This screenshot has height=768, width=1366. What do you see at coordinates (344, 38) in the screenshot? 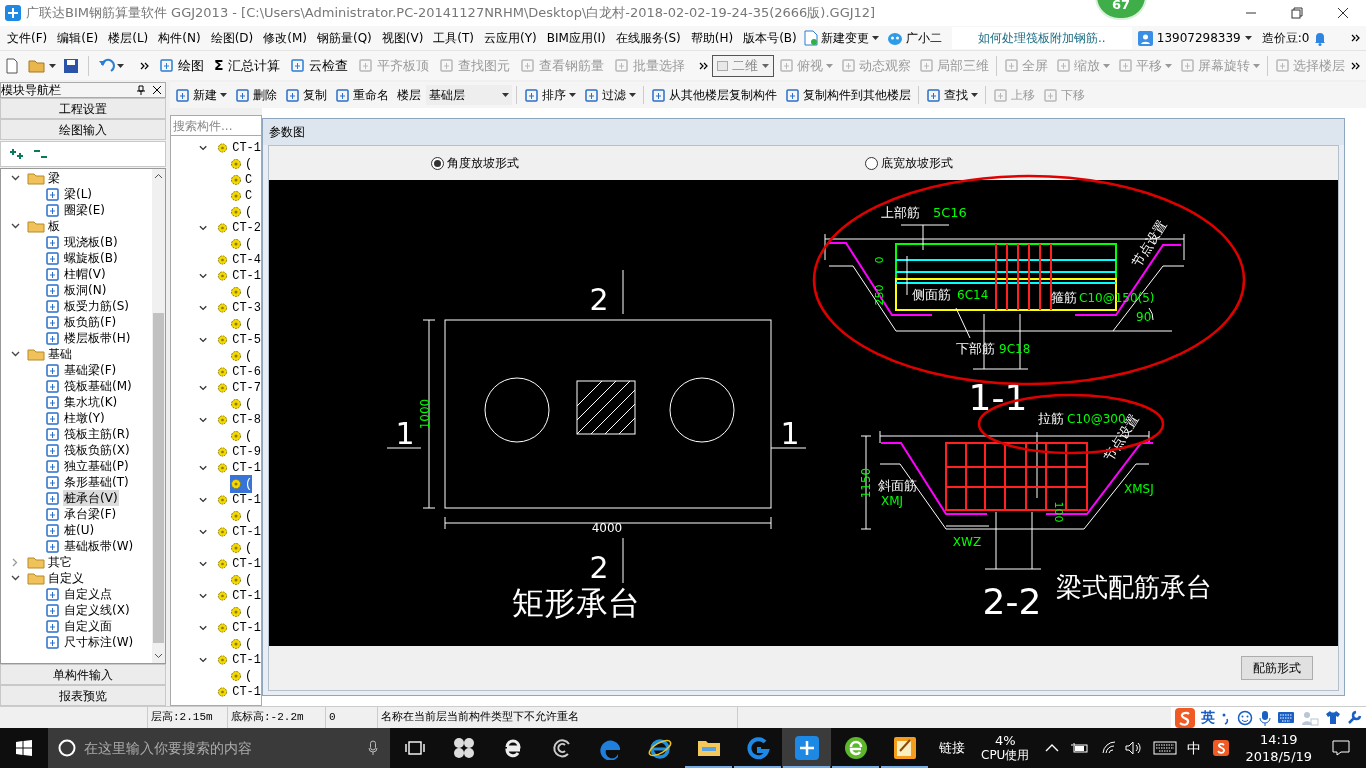
I see `menu-item: 钢筋量(Q)` at bounding box center [344, 38].